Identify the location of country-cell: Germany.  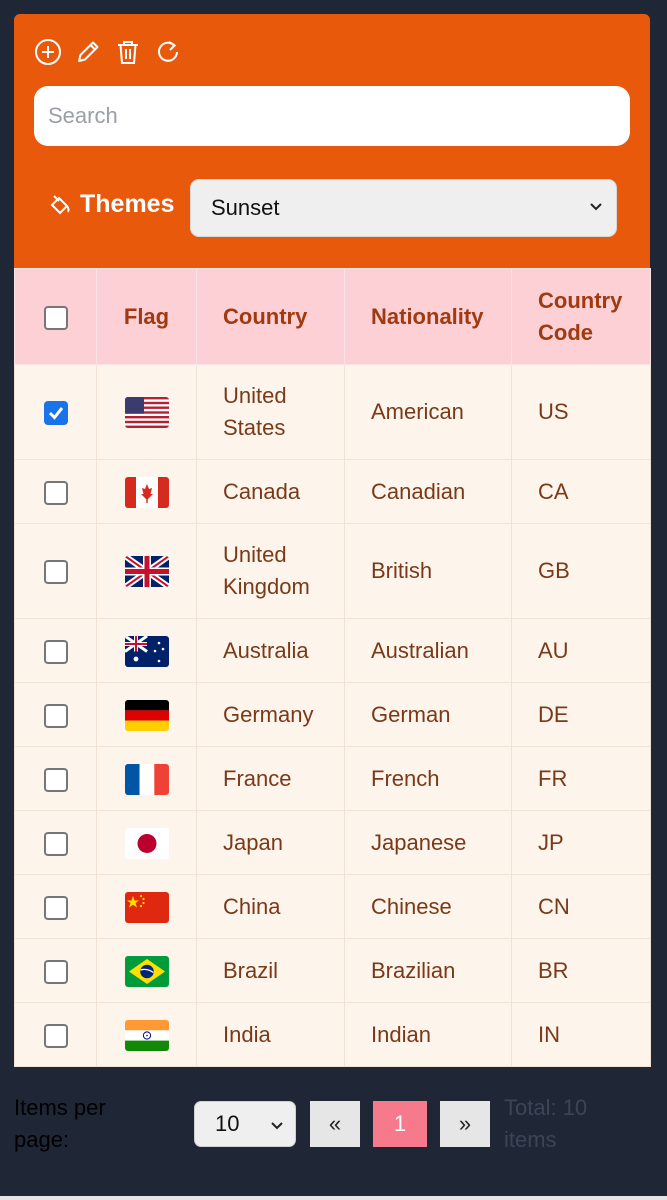
(270, 714).